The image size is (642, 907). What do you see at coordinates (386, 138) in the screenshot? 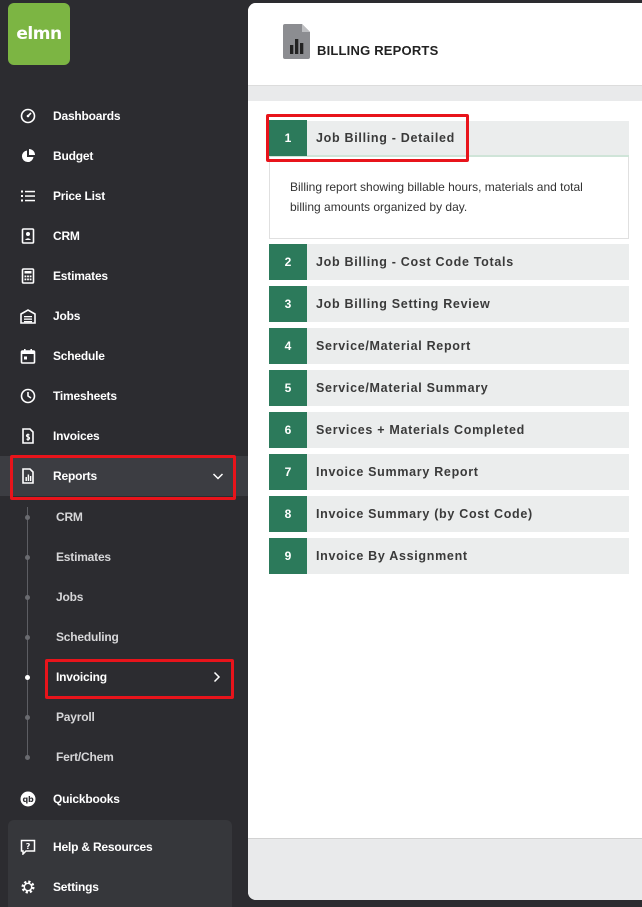
I see `report-label: Job Billing - Detailed` at bounding box center [386, 138].